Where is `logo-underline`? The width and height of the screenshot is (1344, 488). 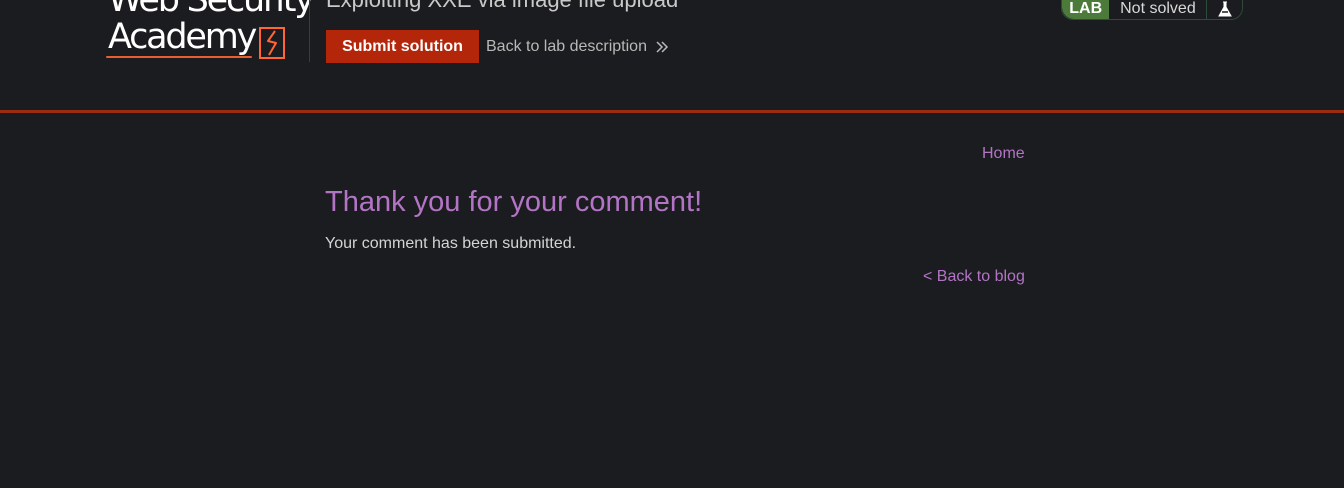 logo-underline is located at coordinates (179, 57).